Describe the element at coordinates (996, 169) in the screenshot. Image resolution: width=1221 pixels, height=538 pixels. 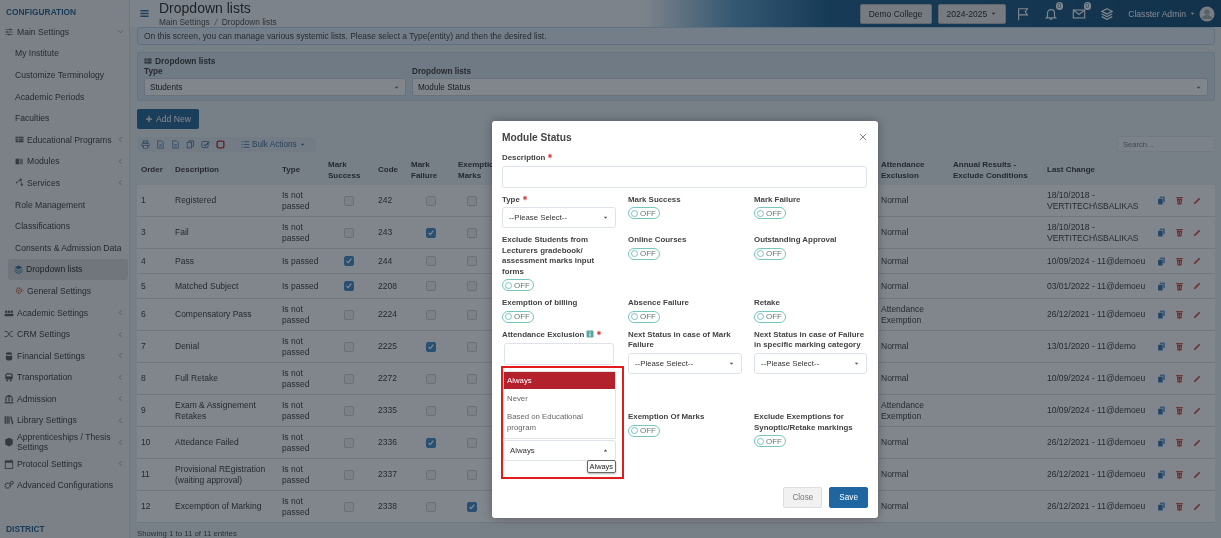
I see `column-header: Annual Results - Exclude Conditions` at that location.